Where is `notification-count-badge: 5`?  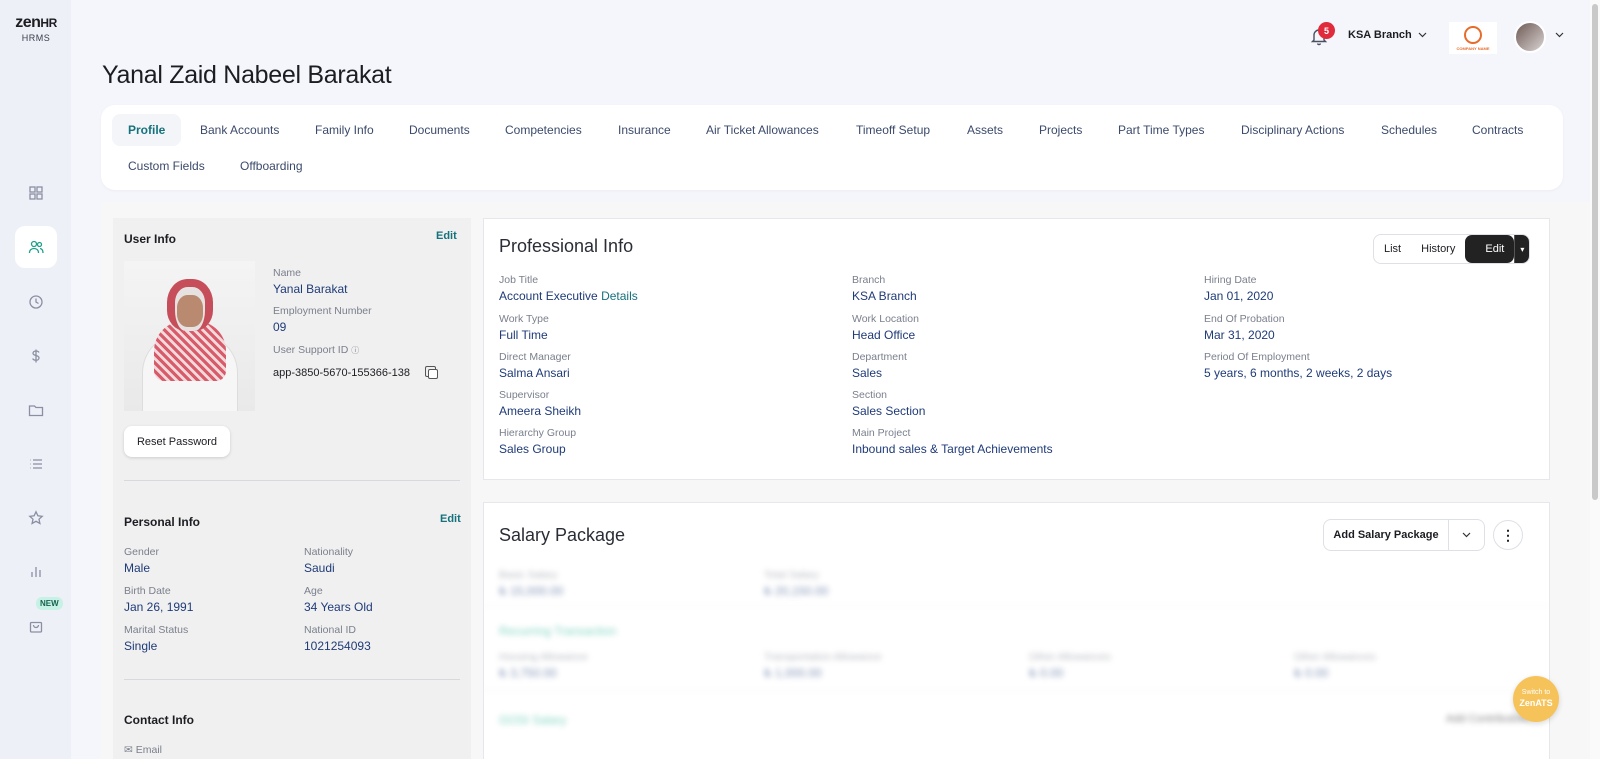
notification-count-badge: 5 is located at coordinates (1326, 30).